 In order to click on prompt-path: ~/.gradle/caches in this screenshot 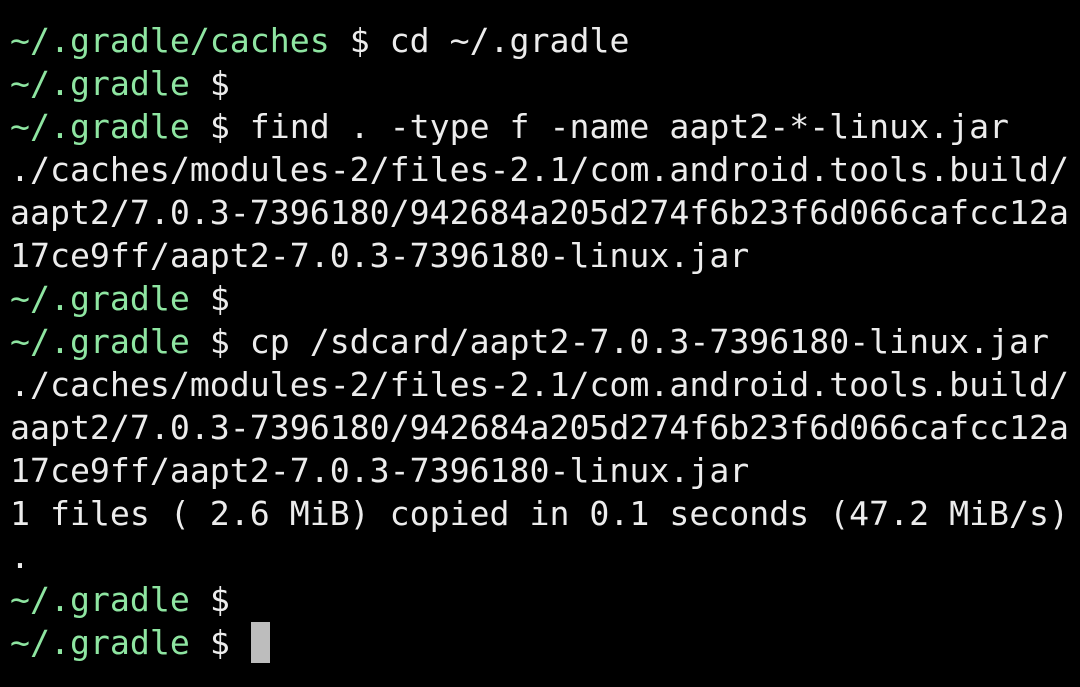, I will do `click(170, 40)`.